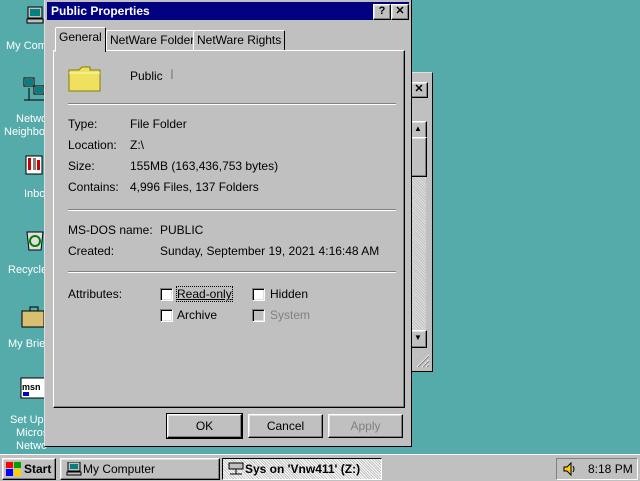  I want to click on network-drive-icon, so click(236, 468).